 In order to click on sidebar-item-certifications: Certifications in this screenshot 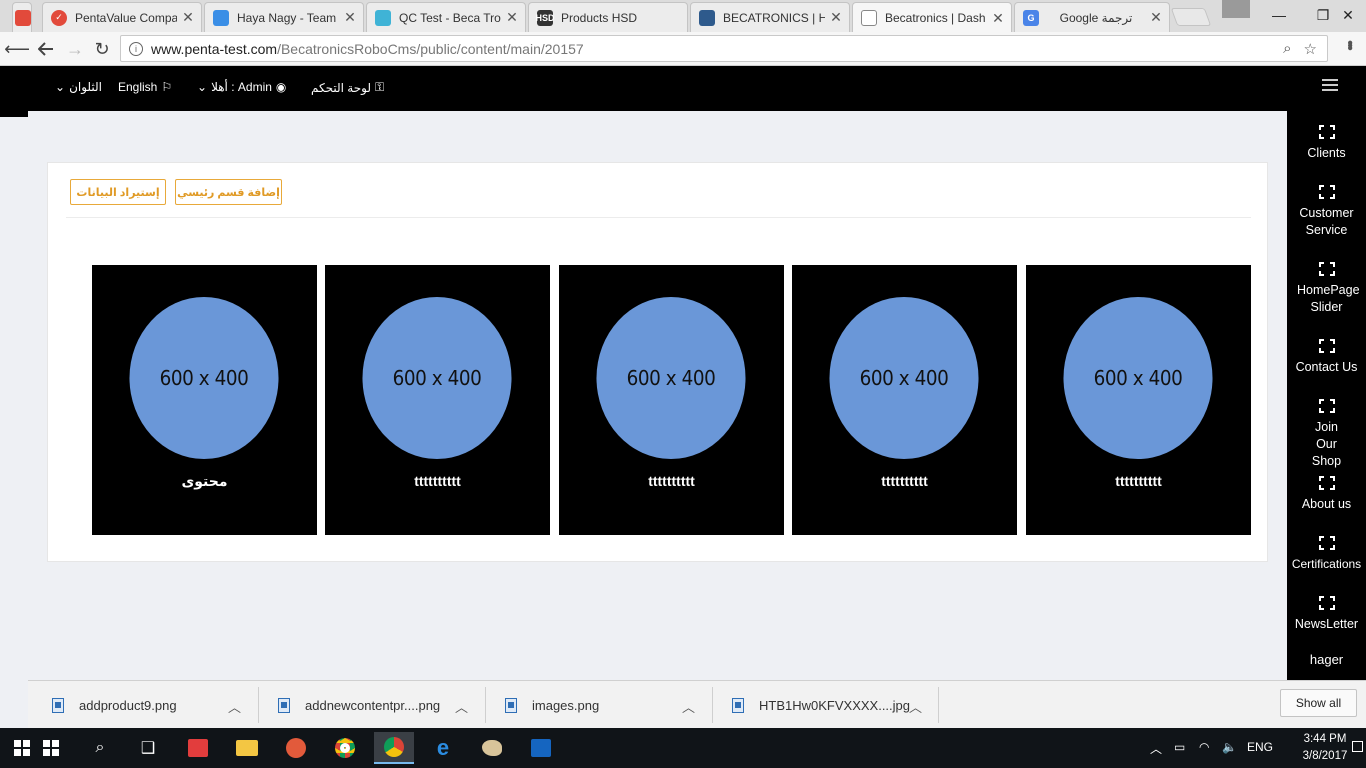, I will do `click(1326, 554)`.